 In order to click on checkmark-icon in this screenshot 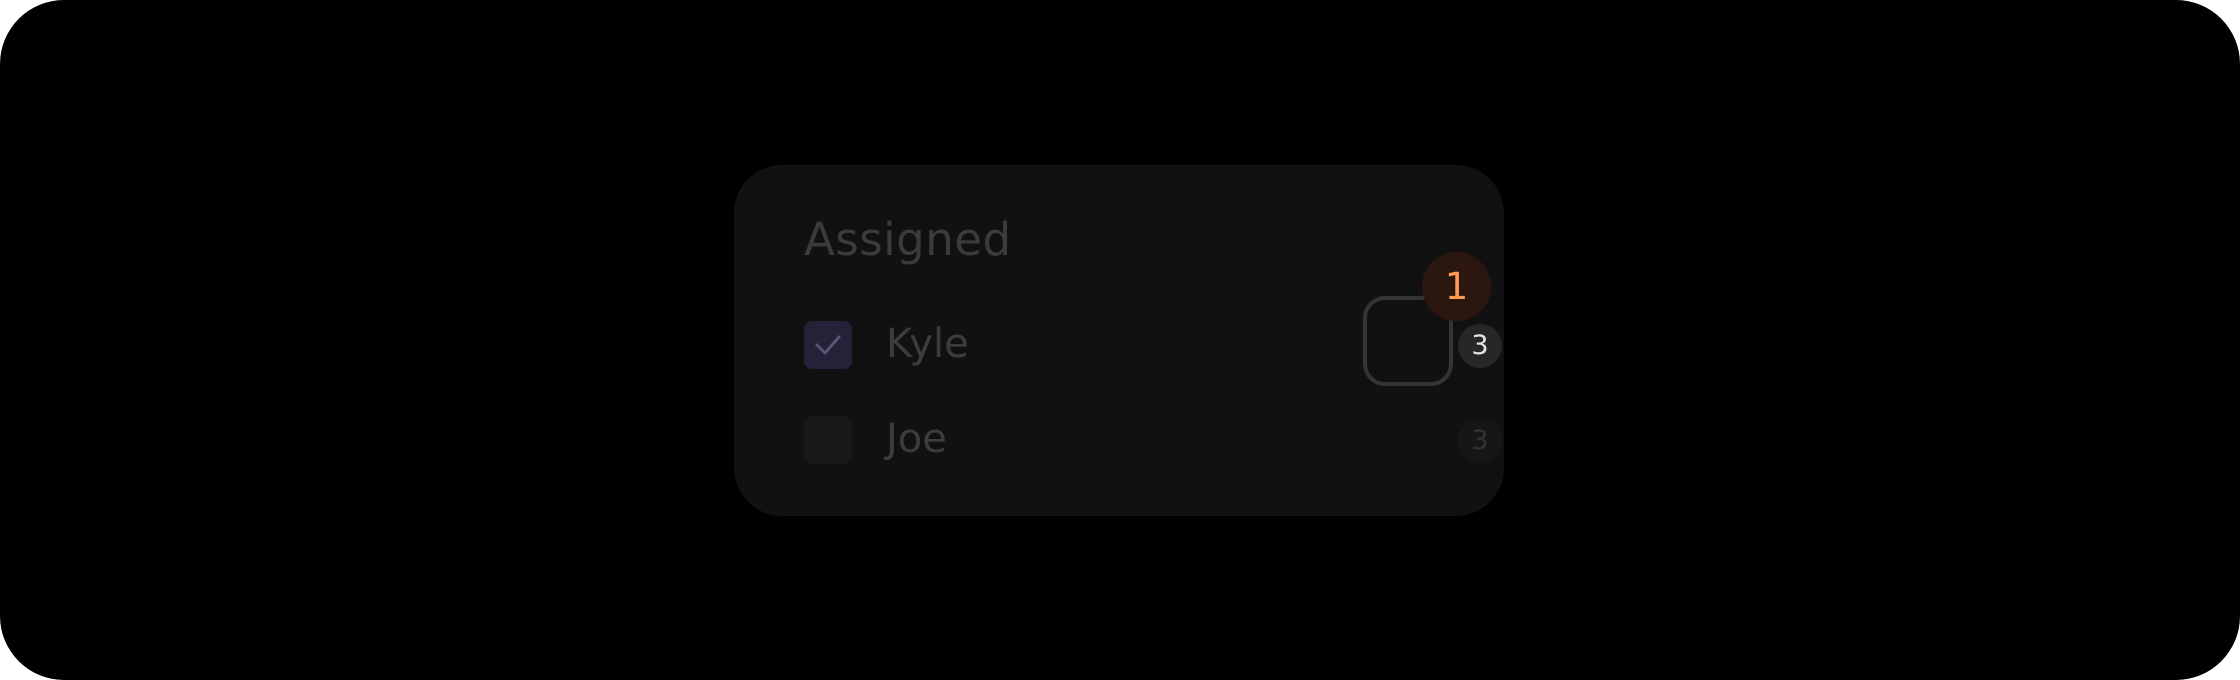, I will do `click(828, 345)`.